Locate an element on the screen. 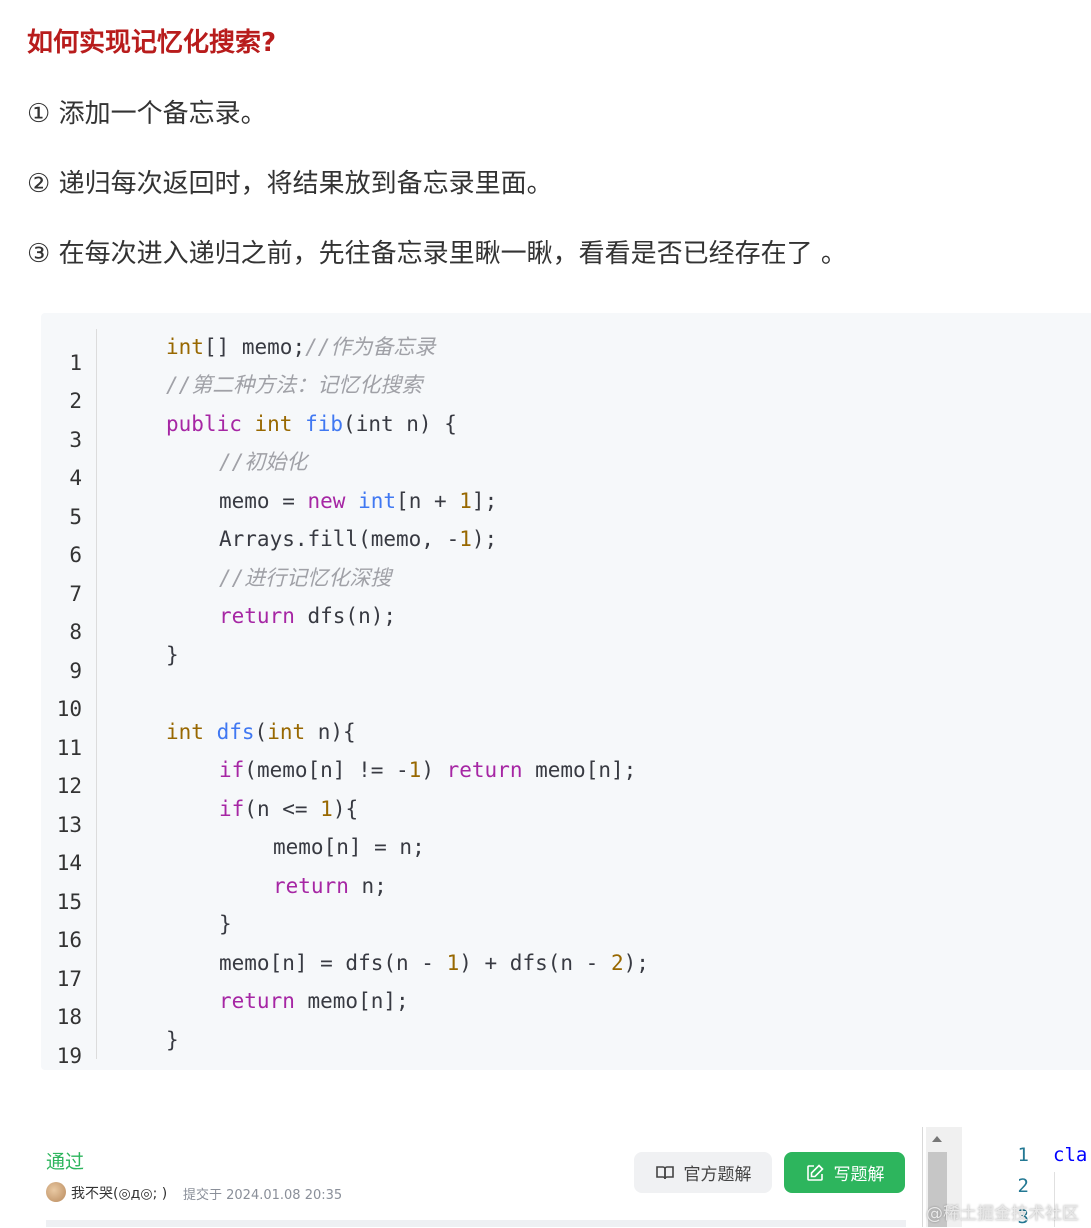  editor-line-number: 1 is located at coordinates (1023, 1155).